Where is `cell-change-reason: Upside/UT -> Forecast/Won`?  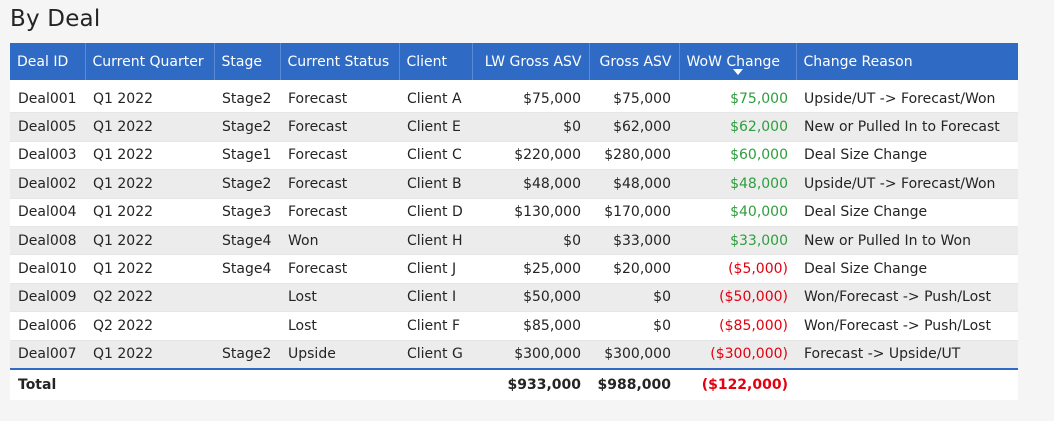 cell-change-reason: Upside/UT -> Forecast/Won is located at coordinates (907, 99).